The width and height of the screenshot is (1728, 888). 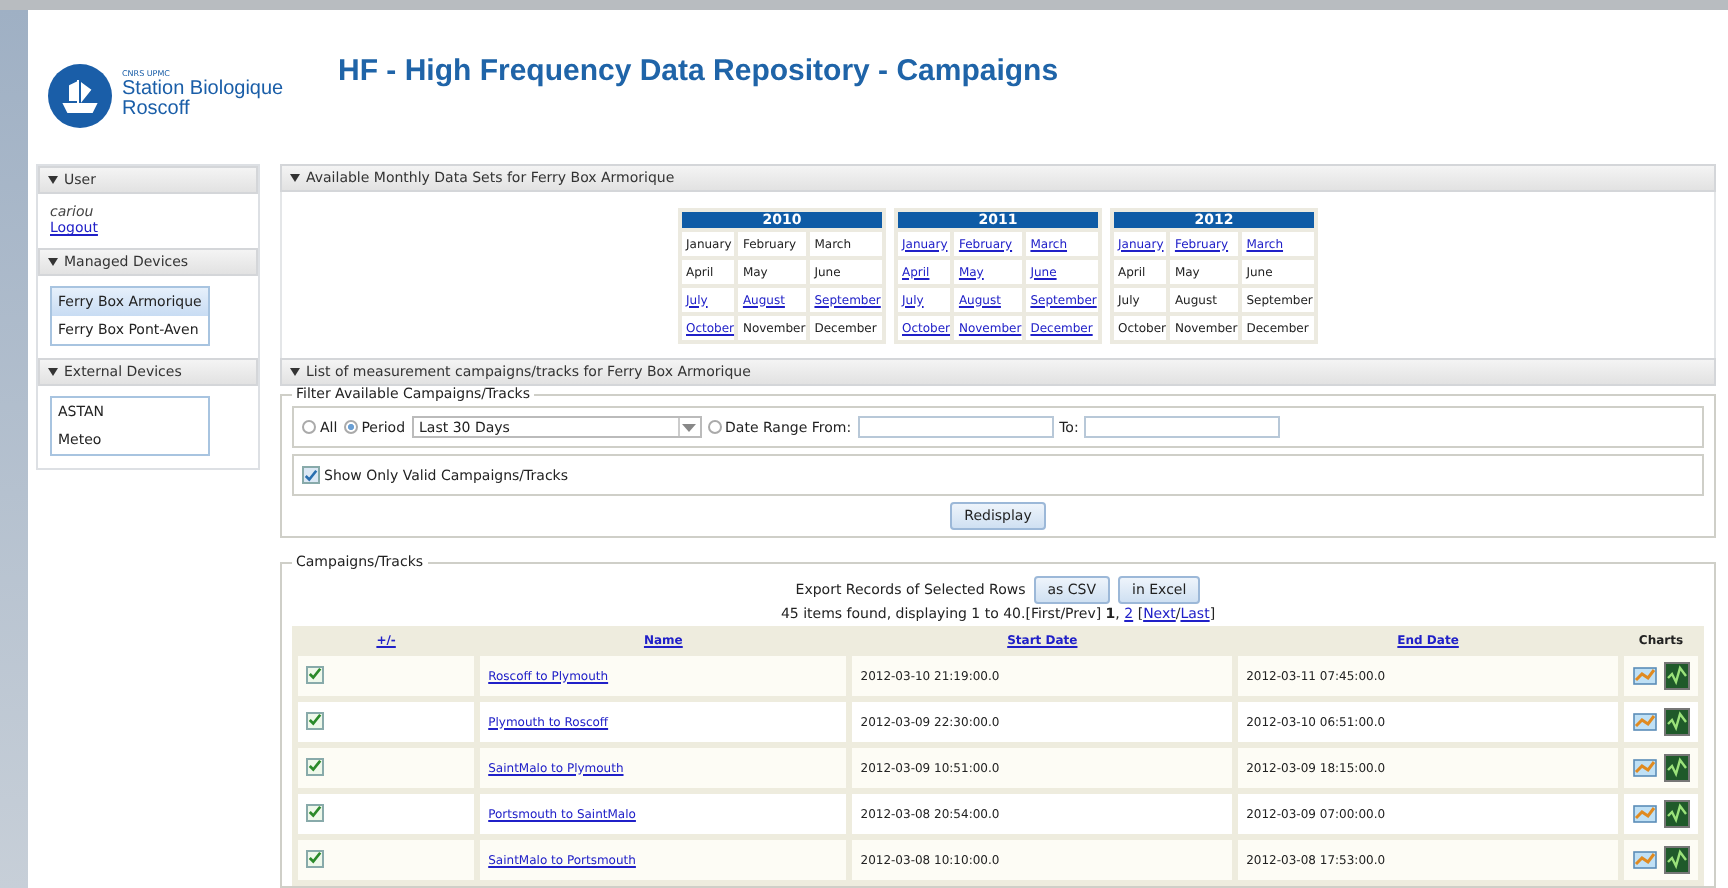 What do you see at coordinates (698, 71) in the screenshot?
I see `page-title: HF - High Frequency Data Repository - Campaigns` at bounding box center [698, 71].